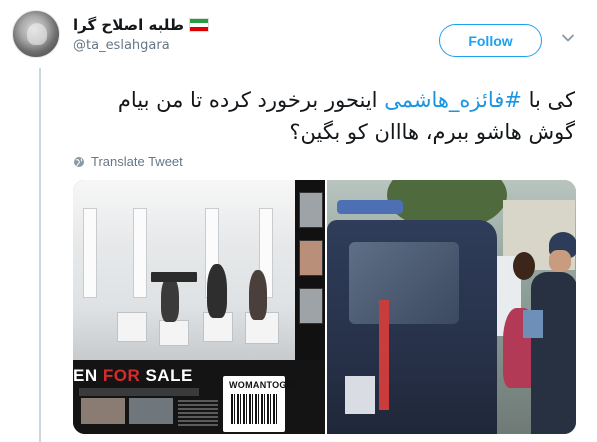 This screenshot has width=597, height=442. What do you see at coordinates (568, 38) in the screenshot?
I see `chevron-down-icon` at bounding box center [568, 38].